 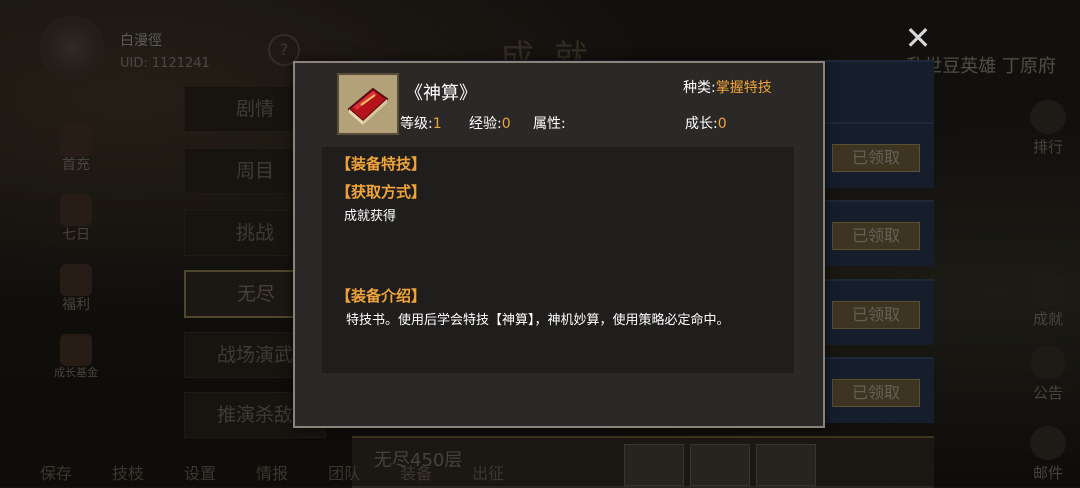 I want to click on level-label: 等级:, so click(x=416, y=124).